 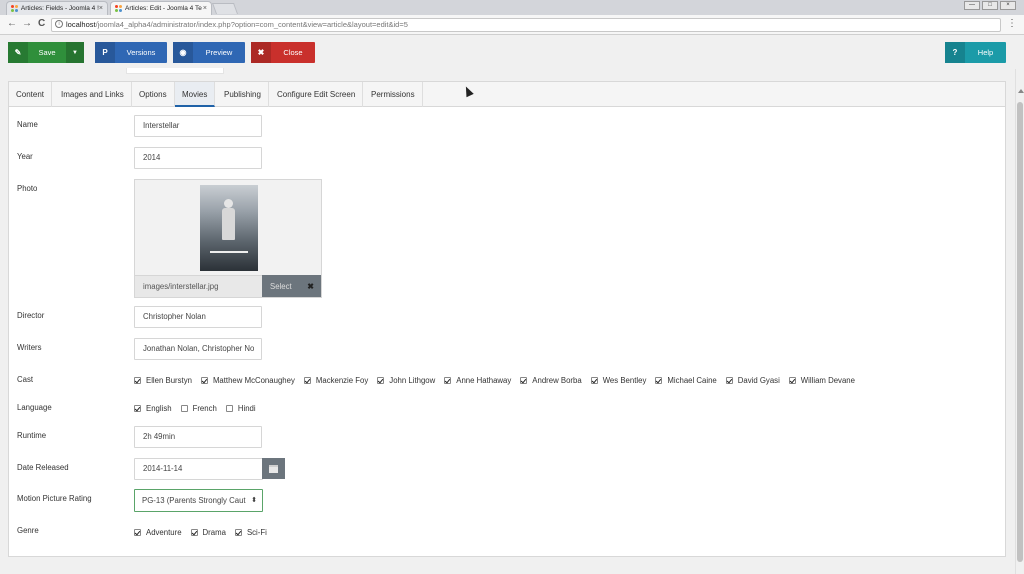 What do you see at coordinates (46, 52) in the screenshot?
I see `save-button: ✎ Save ▼` at bounding box center [46, 52].